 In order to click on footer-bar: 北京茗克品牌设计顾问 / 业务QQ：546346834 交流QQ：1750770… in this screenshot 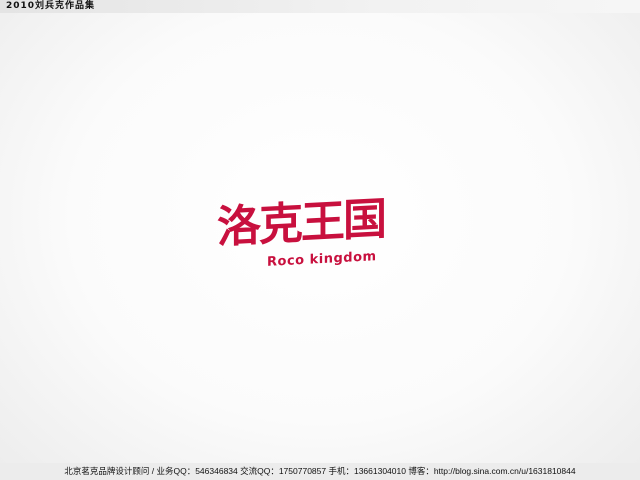, I will do `click(320, 471)`.